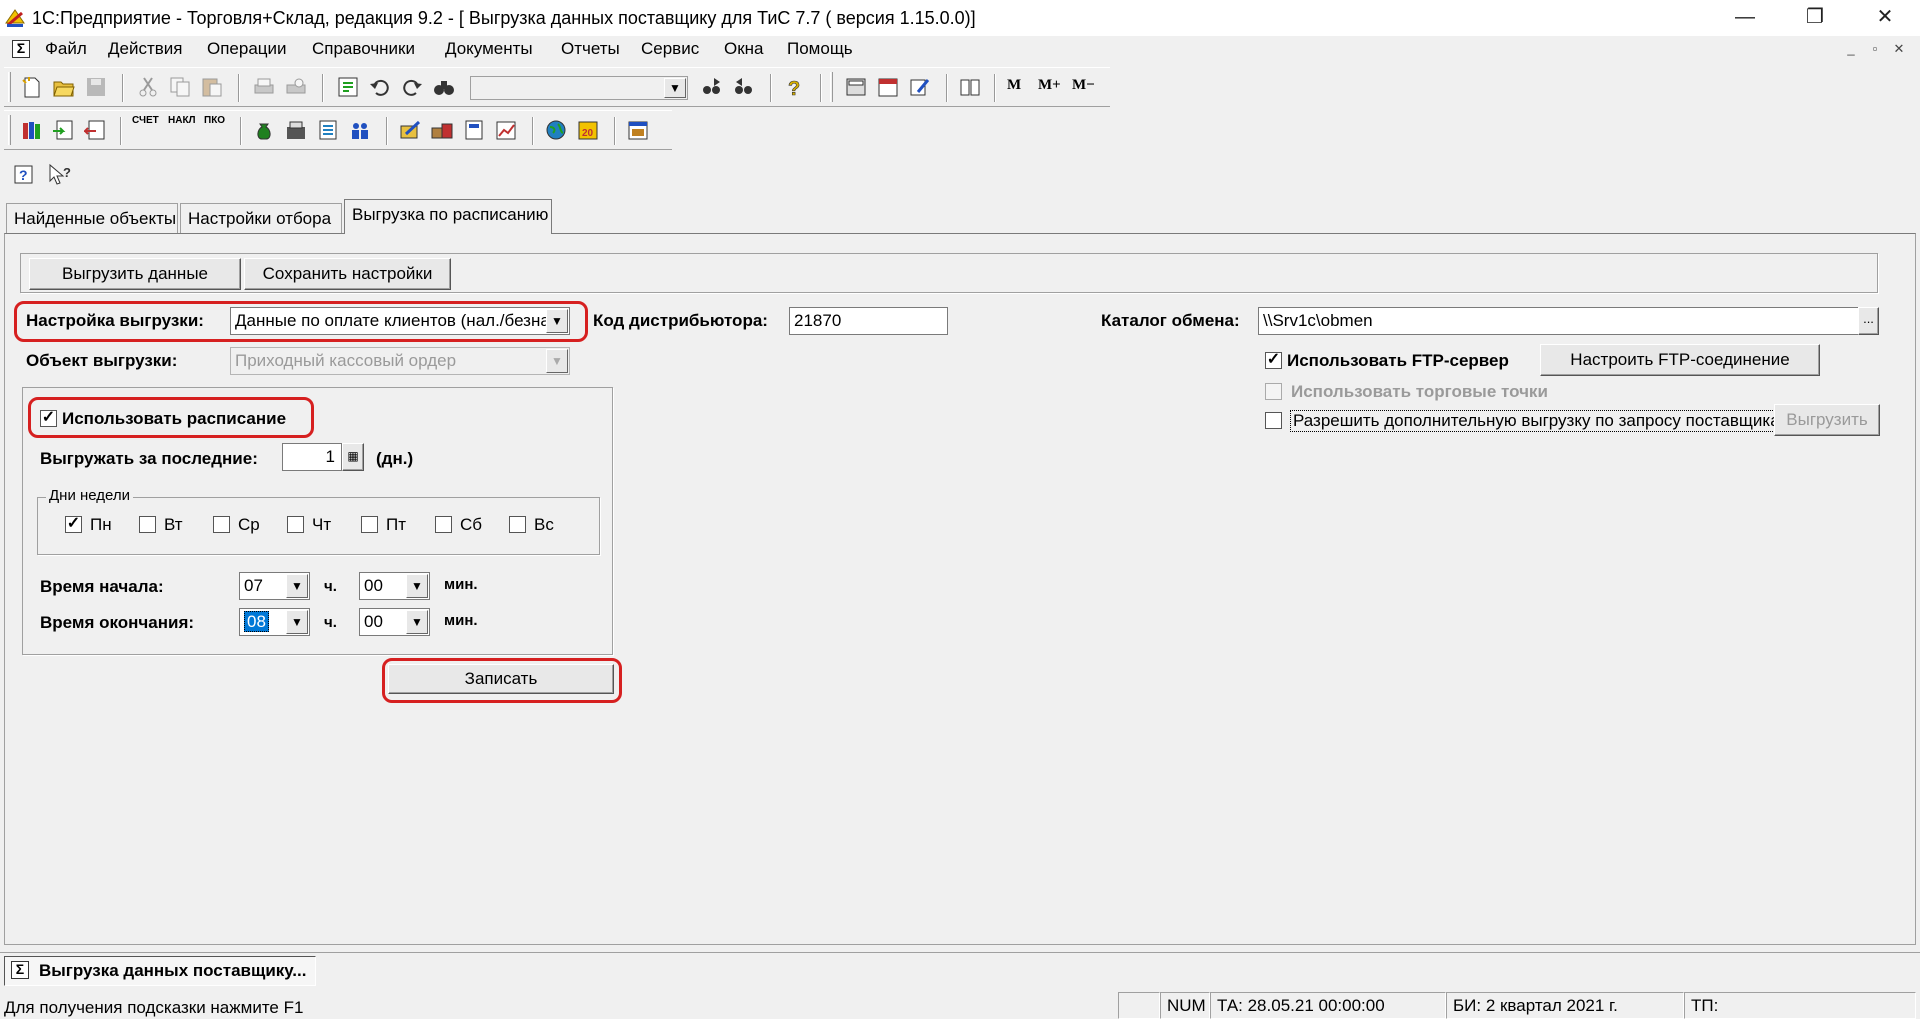  I want to click on document-out-icon, so click(96, 130).